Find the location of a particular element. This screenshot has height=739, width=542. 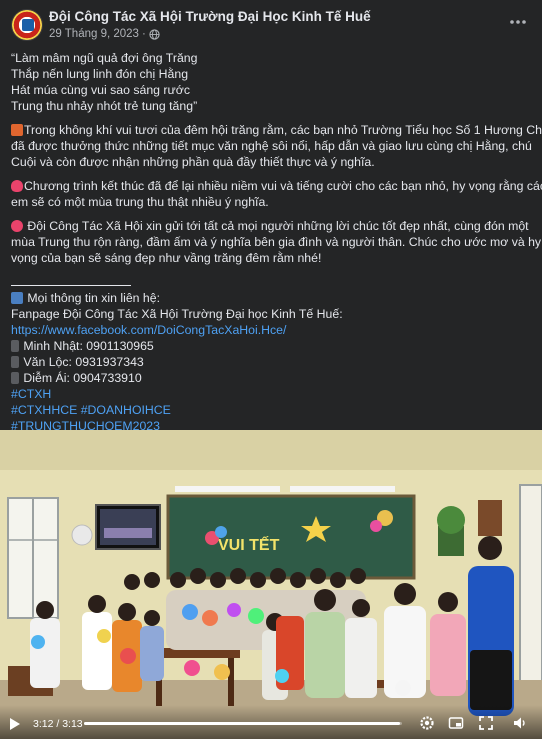

more-horizontal-icon is located at coordinates (518, 22).